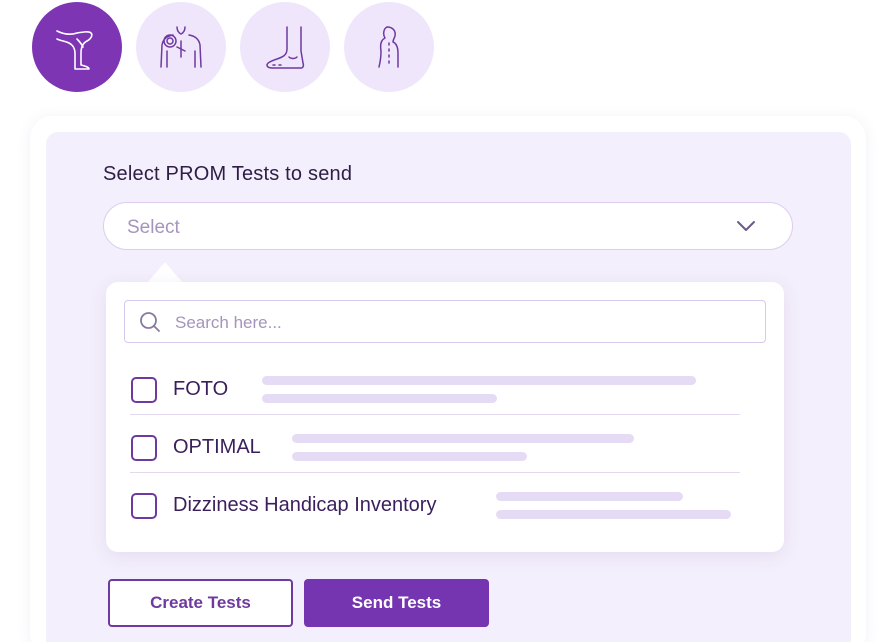 This screenshot has width=895, height=642. I want to click on shoulder-pain-icon, so click(181, 47).